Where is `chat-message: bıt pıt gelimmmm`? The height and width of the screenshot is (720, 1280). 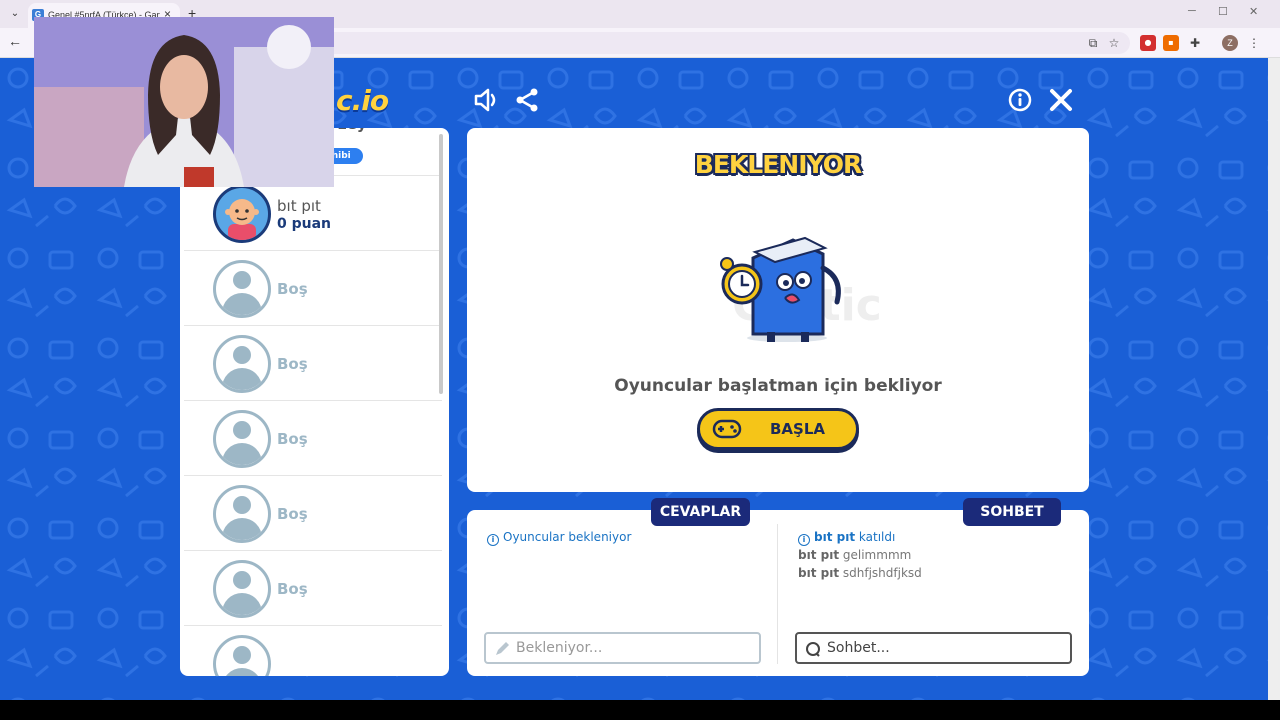 chat-message: bıt pıt gelimmmm is located at coordinates (854, 555).